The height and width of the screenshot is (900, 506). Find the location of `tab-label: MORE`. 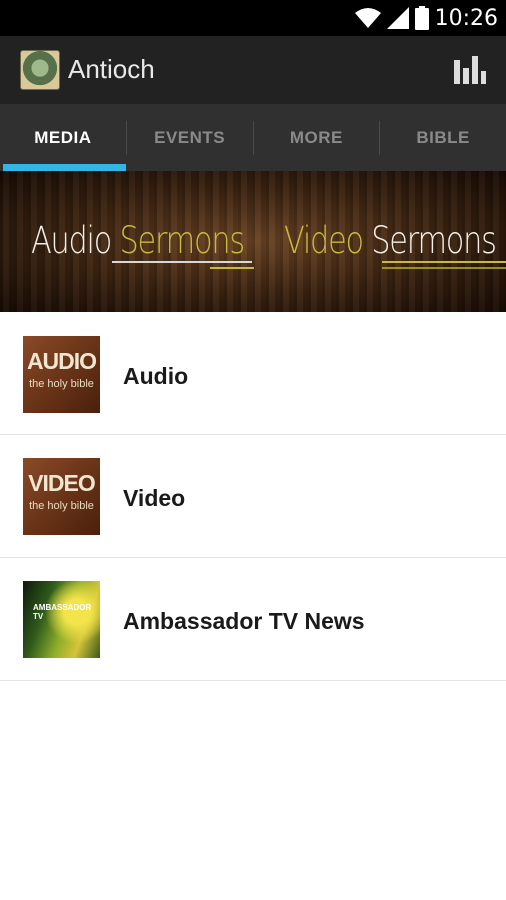

tab-label: MORE is located at coordinates (316, 137).